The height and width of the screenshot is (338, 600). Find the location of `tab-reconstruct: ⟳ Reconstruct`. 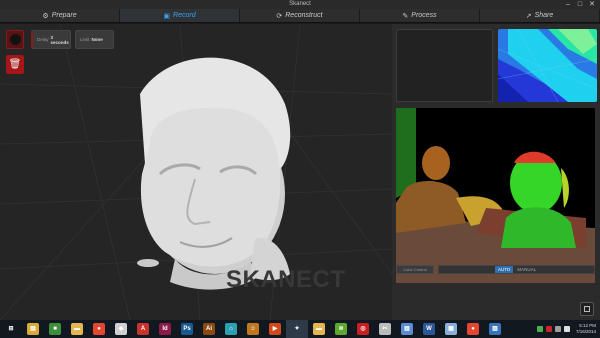

tab-reconstruct: ⟳ Reconstruct is located at coordinates (300, 15).